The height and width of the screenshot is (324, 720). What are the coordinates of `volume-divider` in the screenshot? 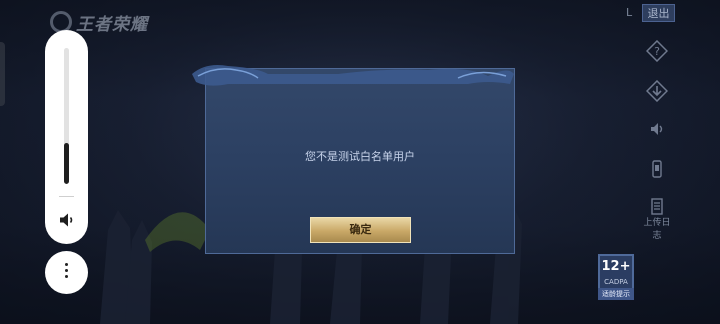 It's located at (66, 196).